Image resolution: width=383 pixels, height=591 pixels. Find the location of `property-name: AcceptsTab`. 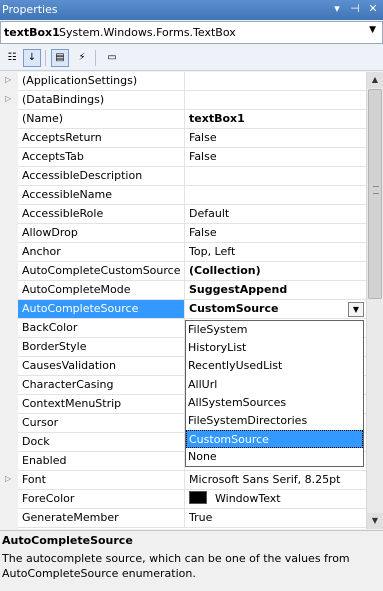

property-name: AcceptsTab is located at coordinates (101, 157).